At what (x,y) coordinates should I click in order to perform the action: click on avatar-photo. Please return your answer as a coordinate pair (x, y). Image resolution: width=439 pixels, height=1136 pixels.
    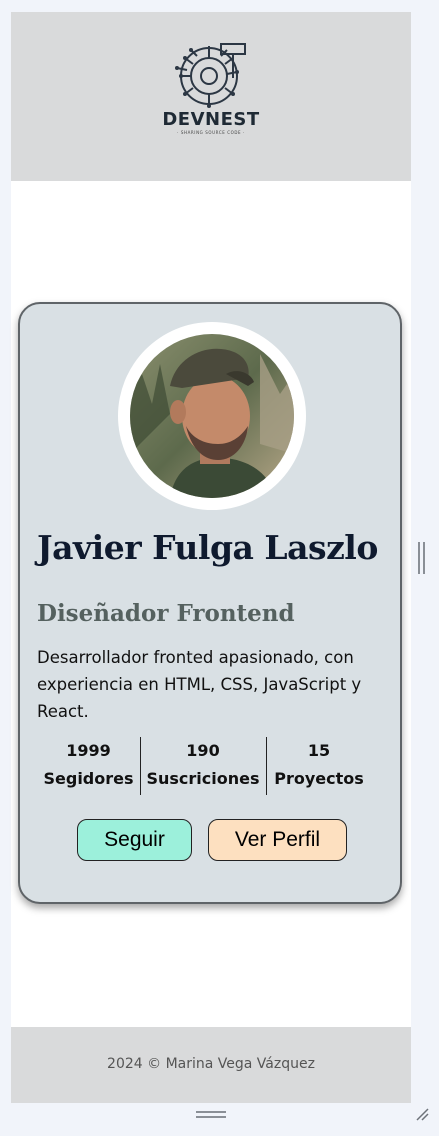
    Looking at the image, I should click on (212, 416).